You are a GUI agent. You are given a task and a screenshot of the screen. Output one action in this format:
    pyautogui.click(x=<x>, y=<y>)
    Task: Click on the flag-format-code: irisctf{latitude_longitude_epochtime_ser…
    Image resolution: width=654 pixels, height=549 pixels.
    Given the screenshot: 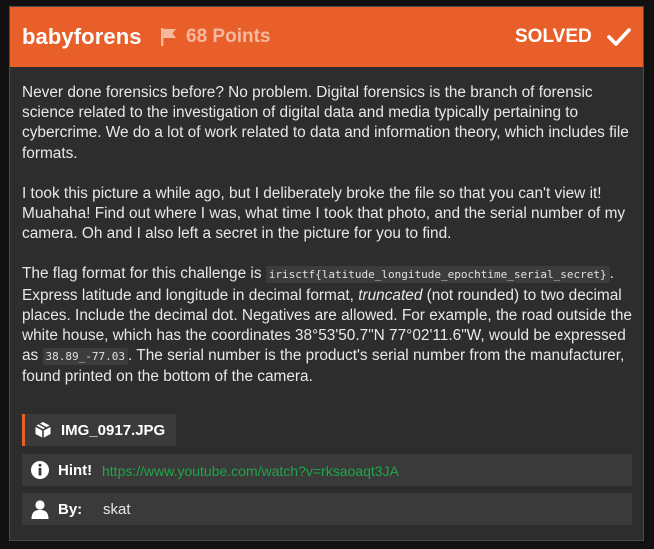 What is the action you would take?
    pyautogui.click(x=437, y=275)
    